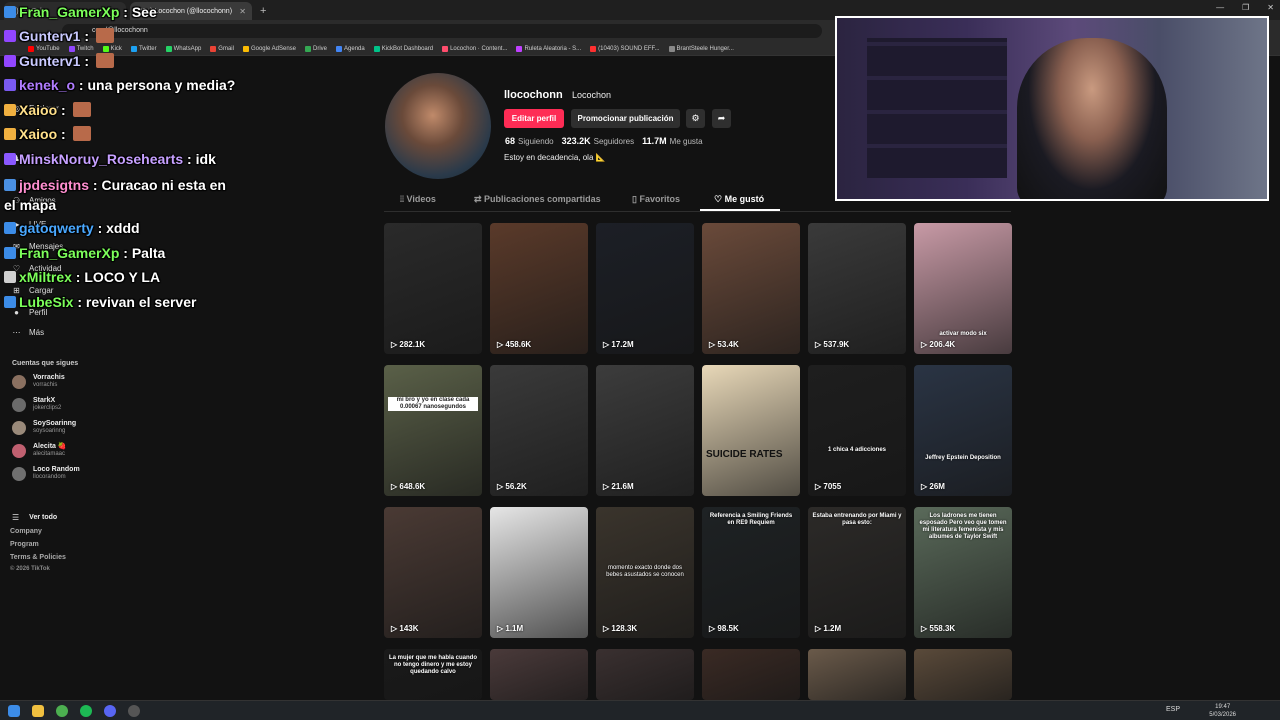  What do you see at coordinates (39, 450) in the screenshot?
I see `following-account: Alecita 🍓 alecitamaac` at bounding box center [39, 450].